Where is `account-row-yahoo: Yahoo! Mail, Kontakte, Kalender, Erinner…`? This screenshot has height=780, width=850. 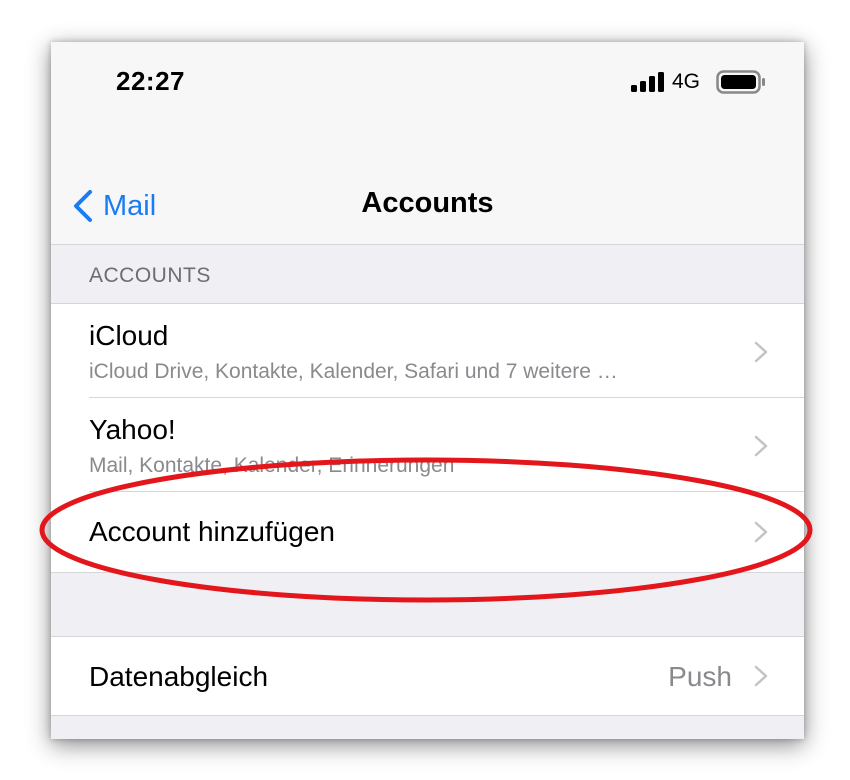 account-row-yahoo: Yahoo! Mail, Kontakte, Kalender, Erinner… is located at coordinates (427, 445).